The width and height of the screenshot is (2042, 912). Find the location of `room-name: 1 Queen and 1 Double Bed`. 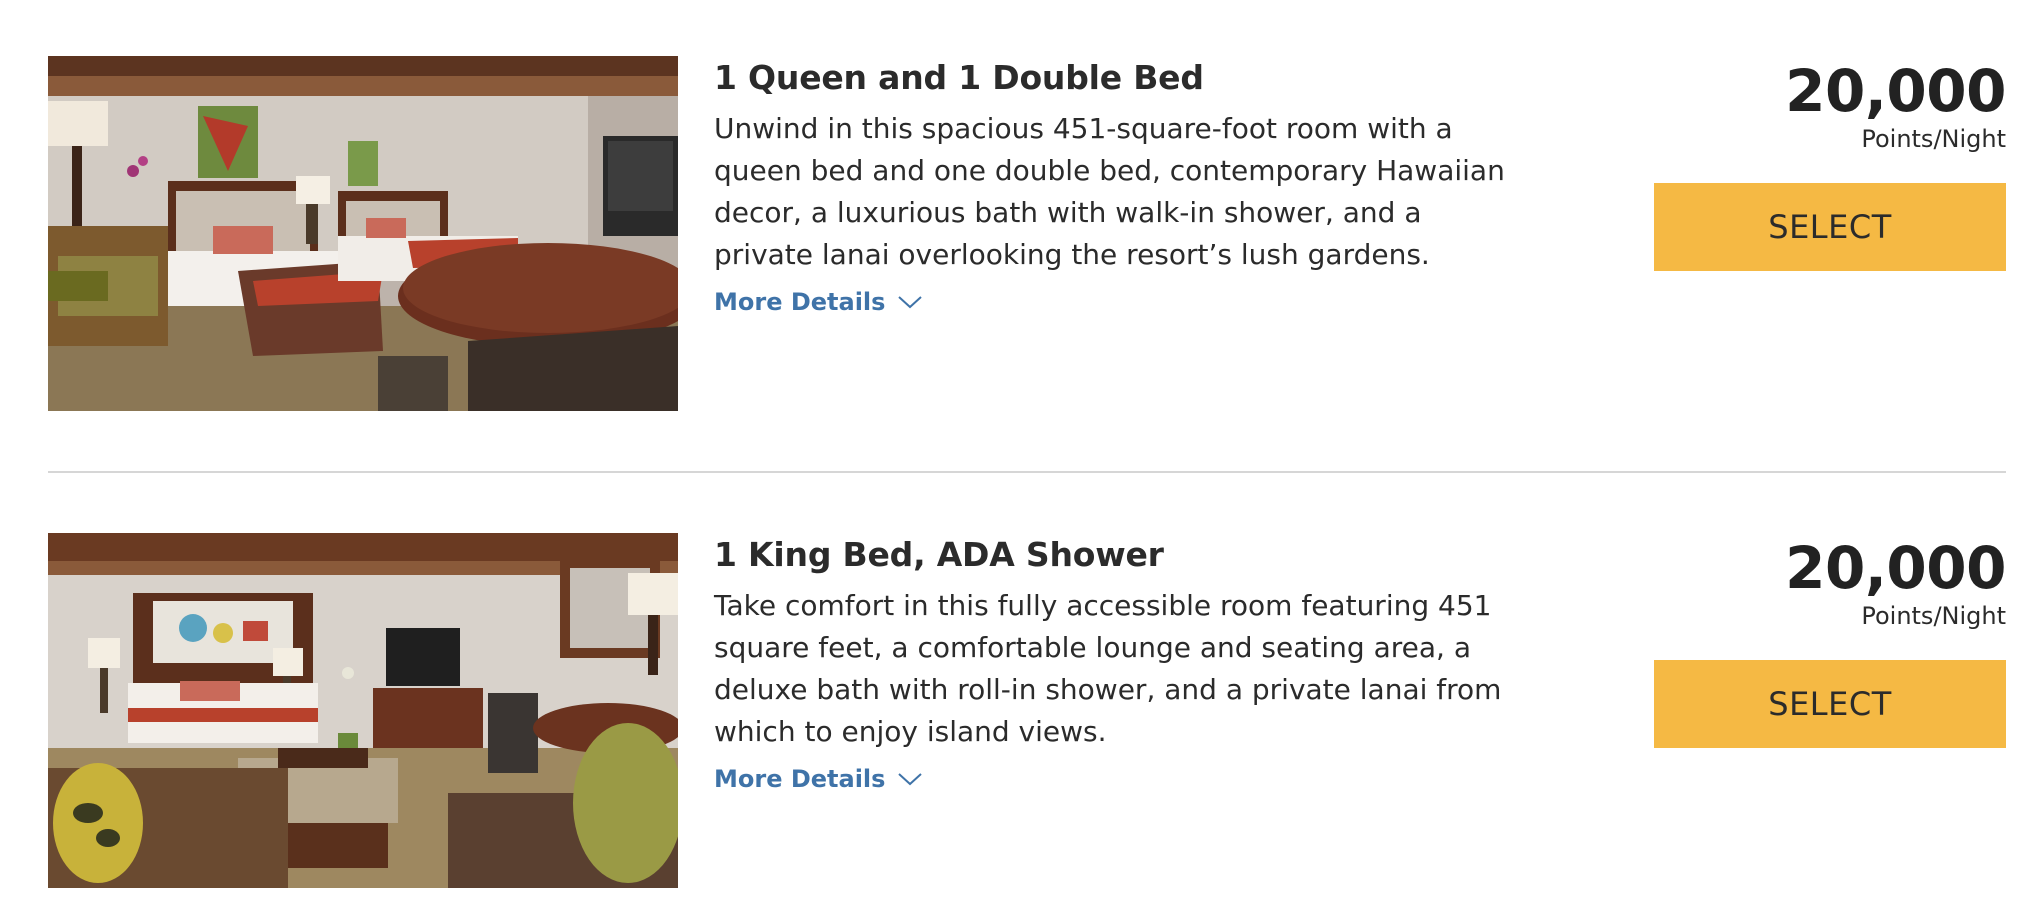

room-name: 1 Queen and 1 Double Bed is located at coordinates (959, 77).